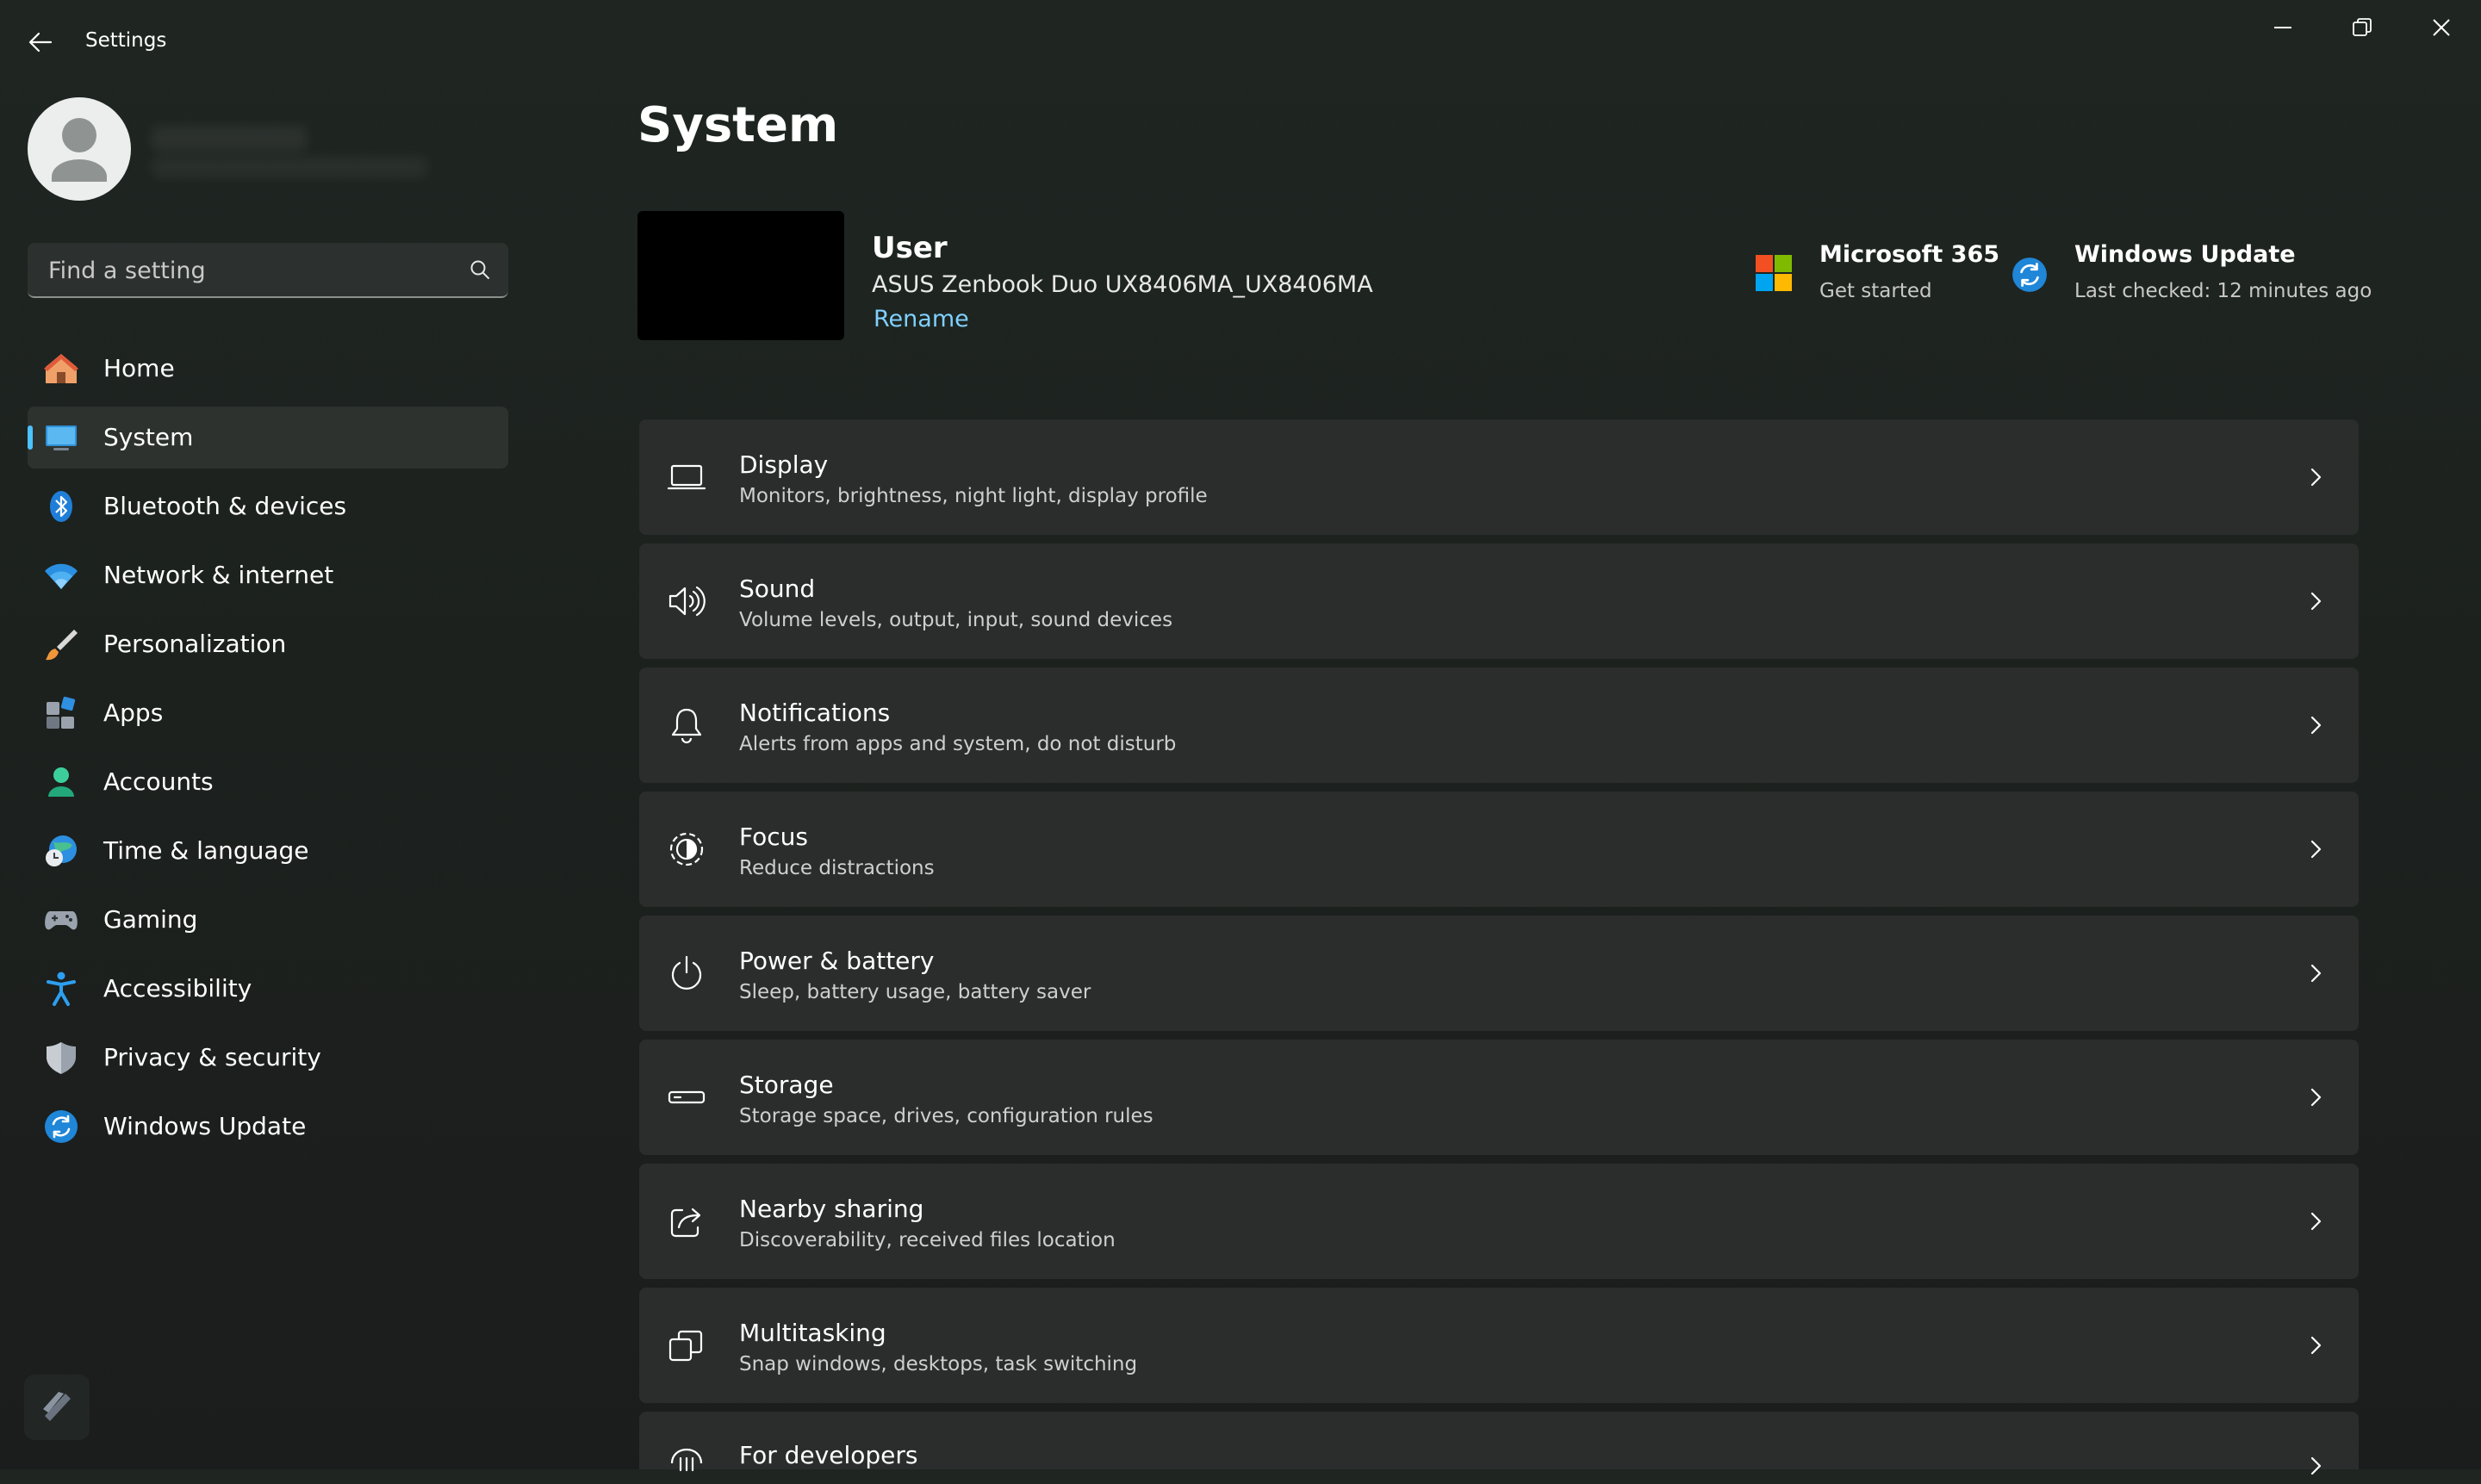  Describe the element at coordinates (1909, 271) in the screenshot. I see `microsoft-365-link: Microsoft 365 Get started` at that location.